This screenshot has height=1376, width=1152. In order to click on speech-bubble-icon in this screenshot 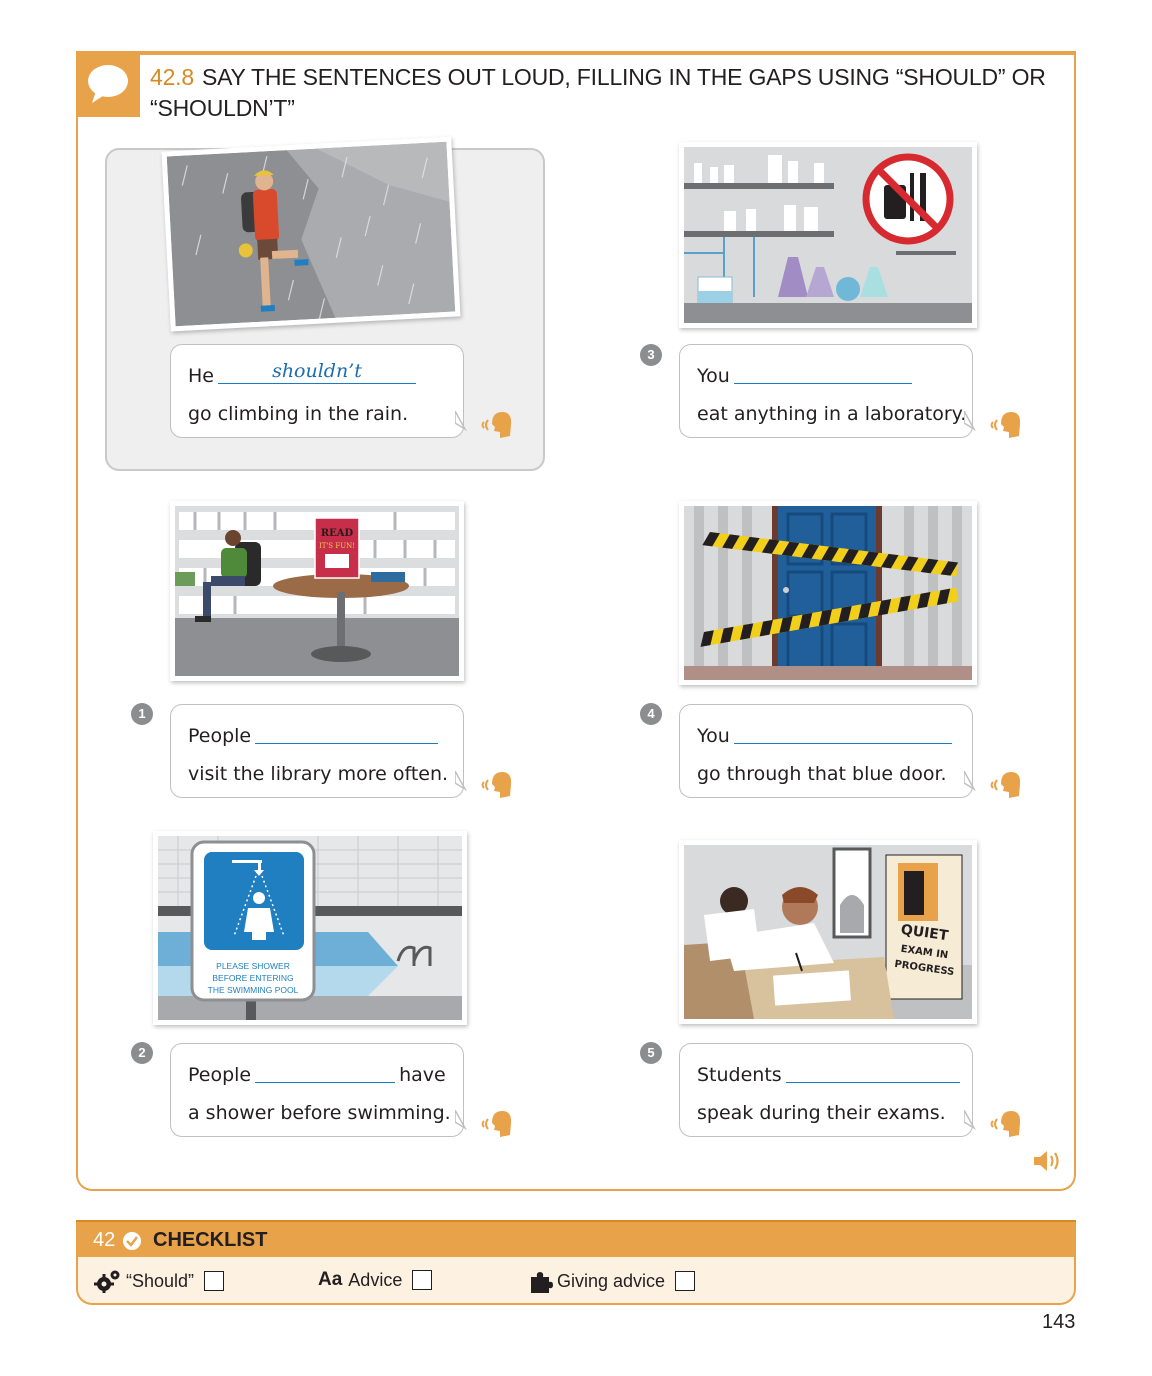, I will do `click(108, 84)`.